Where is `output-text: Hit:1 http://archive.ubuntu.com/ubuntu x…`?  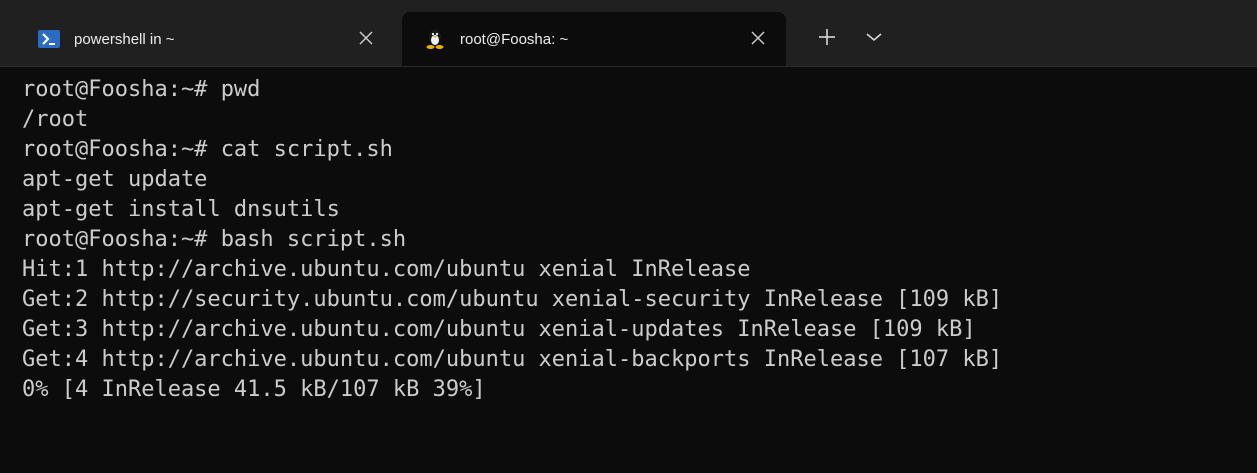
output-text: Hit:1 http://archive.ubuntu.com/ubuntu x… is located at coordinates (386, 269).